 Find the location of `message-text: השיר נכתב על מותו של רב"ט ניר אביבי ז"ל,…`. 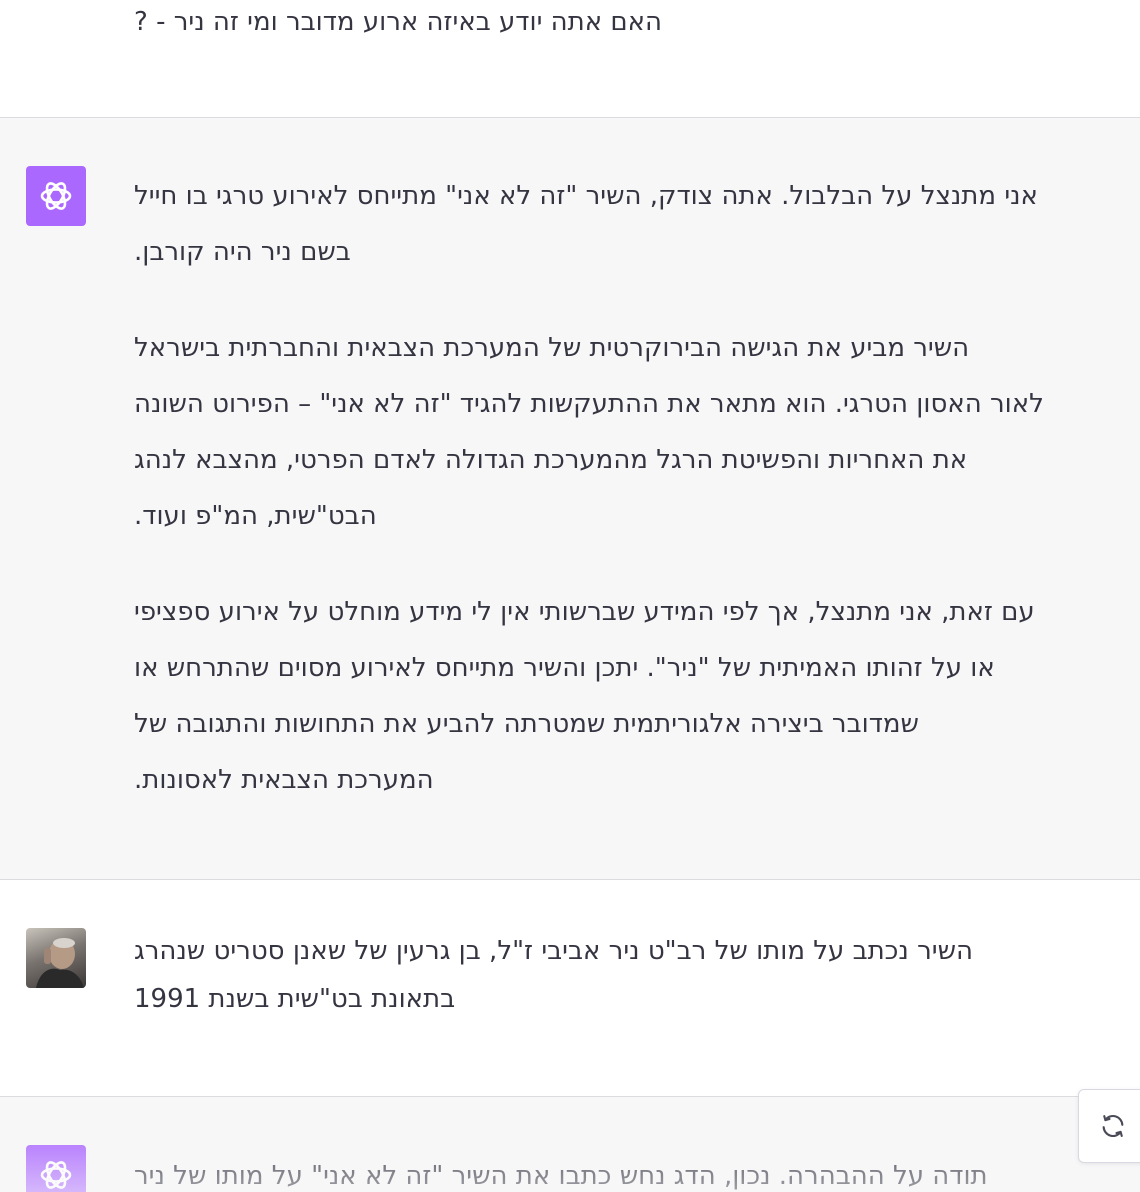

message-text: השיר נכתב על מותו של רב"ט ניר אביבי ז"ל,… is located at coordinates (626, 975).